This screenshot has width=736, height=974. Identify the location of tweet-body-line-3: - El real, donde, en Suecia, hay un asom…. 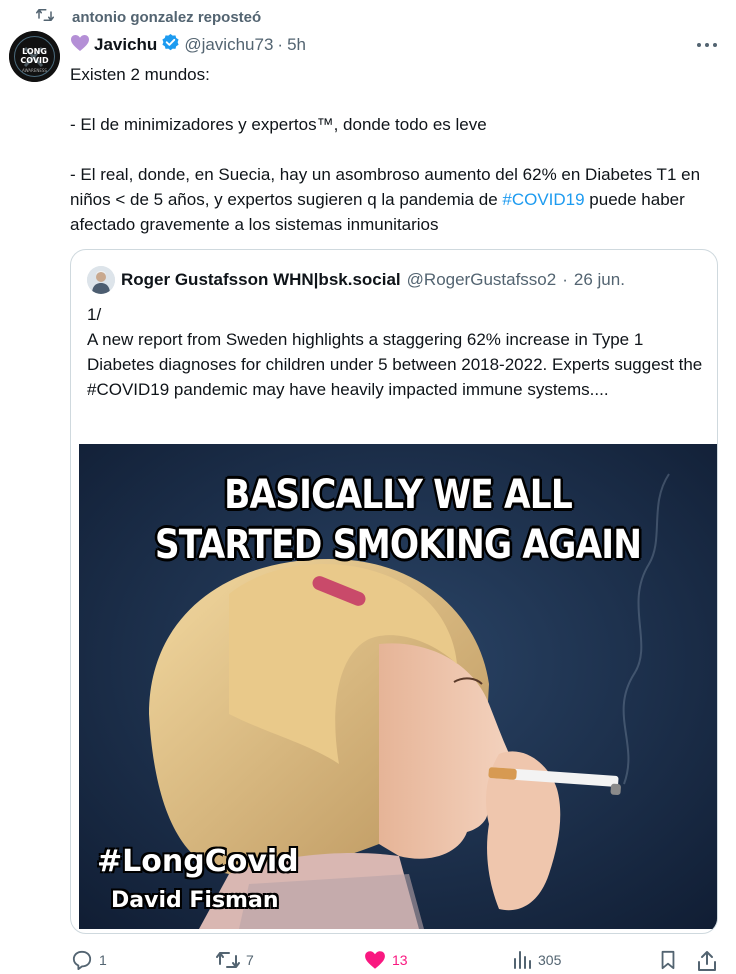
(390, 199).